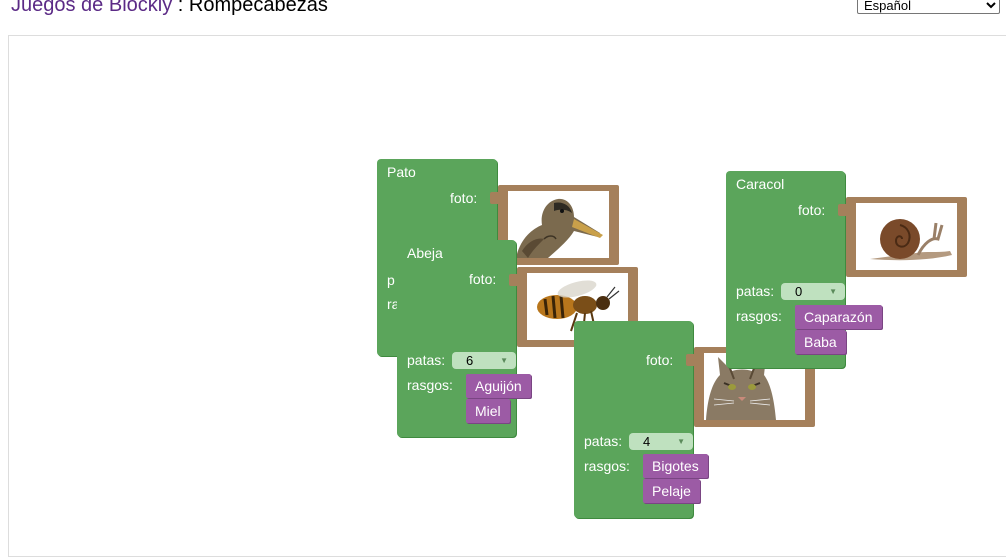 Image resolution: width=1006 pixels, height=557 pixels. What do you see at coordinates (813, 291) in the screenshot?
I see `legs-dropdown: 0 ▼` at bounding box center [813, 291].